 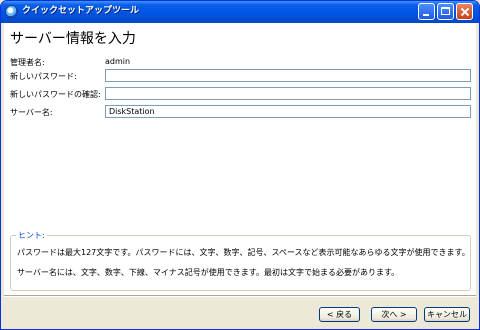 I want to click on footer-divider, so click(x=240, y=296).